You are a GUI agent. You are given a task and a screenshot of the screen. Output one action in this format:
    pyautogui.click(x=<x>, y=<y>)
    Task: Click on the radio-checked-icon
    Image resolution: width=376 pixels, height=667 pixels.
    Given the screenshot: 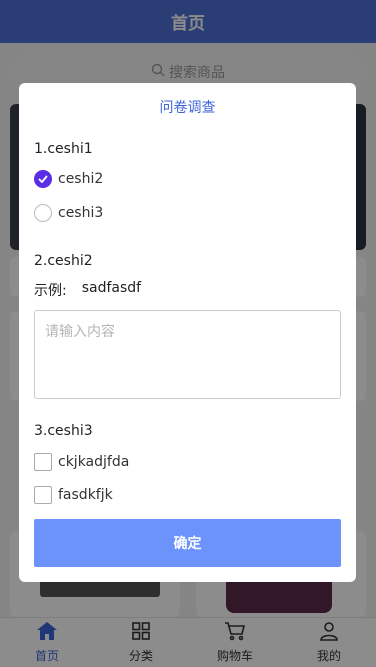 What is the action you would take?
    pyautogui.click(x=43, y=179)
    